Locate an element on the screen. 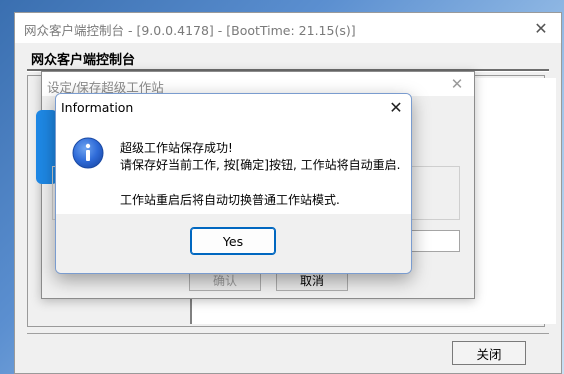 The height and width of the screenshot is (374, 564). information-close-icon: ✕ is located at coordinates (396, 107).